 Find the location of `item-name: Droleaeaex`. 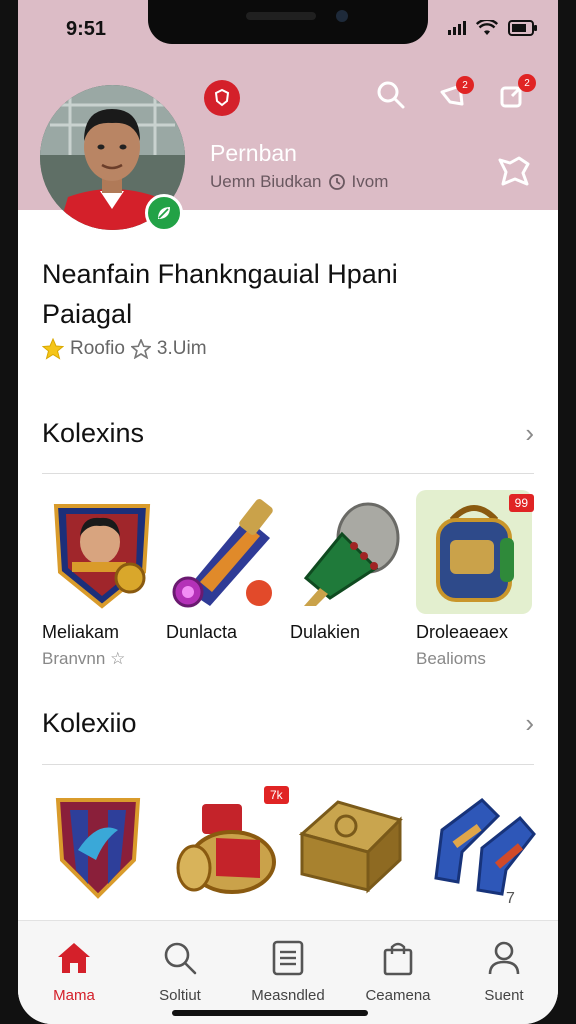

item-name: Droleaeaex is located at coordinates (462, 632).